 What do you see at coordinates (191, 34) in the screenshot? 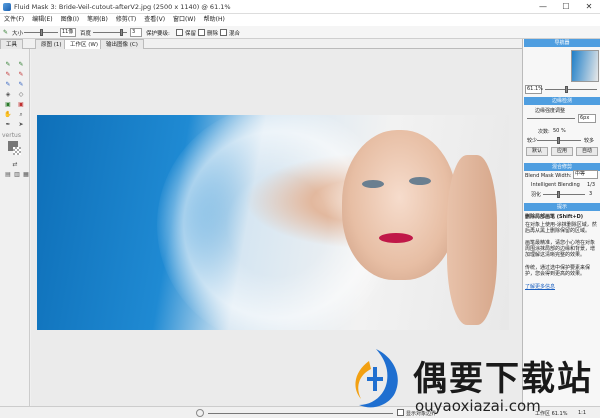
I see `keep-label: 保留` at bounding box center [191, 34].